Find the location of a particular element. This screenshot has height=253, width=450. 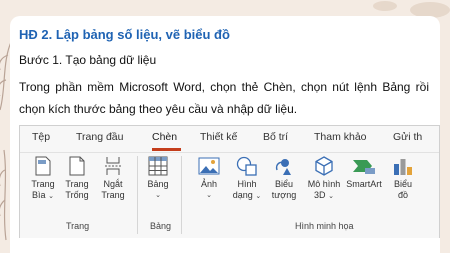

tab-layout: Bố trí is located at coordinates (275, 137).